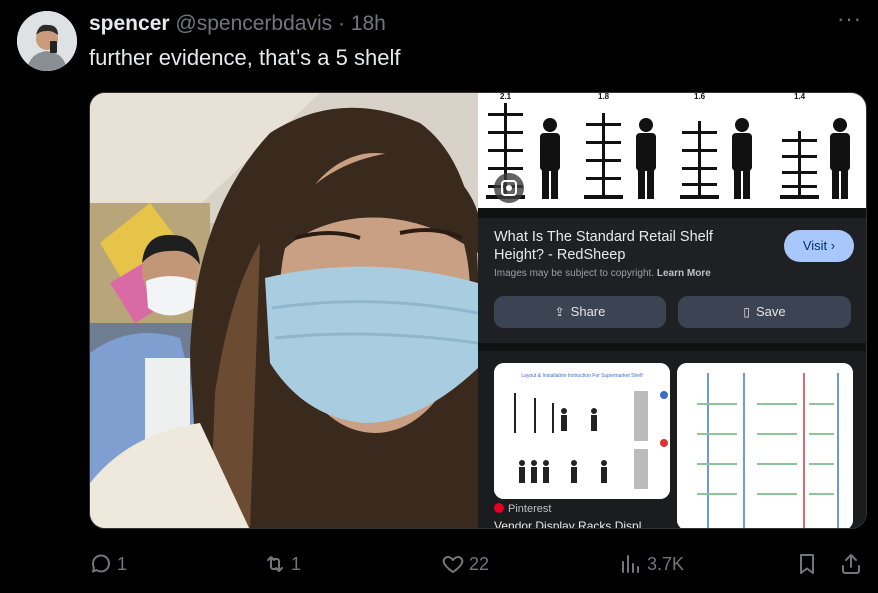  I want to click on repost-count: 1, so click(296, 563).